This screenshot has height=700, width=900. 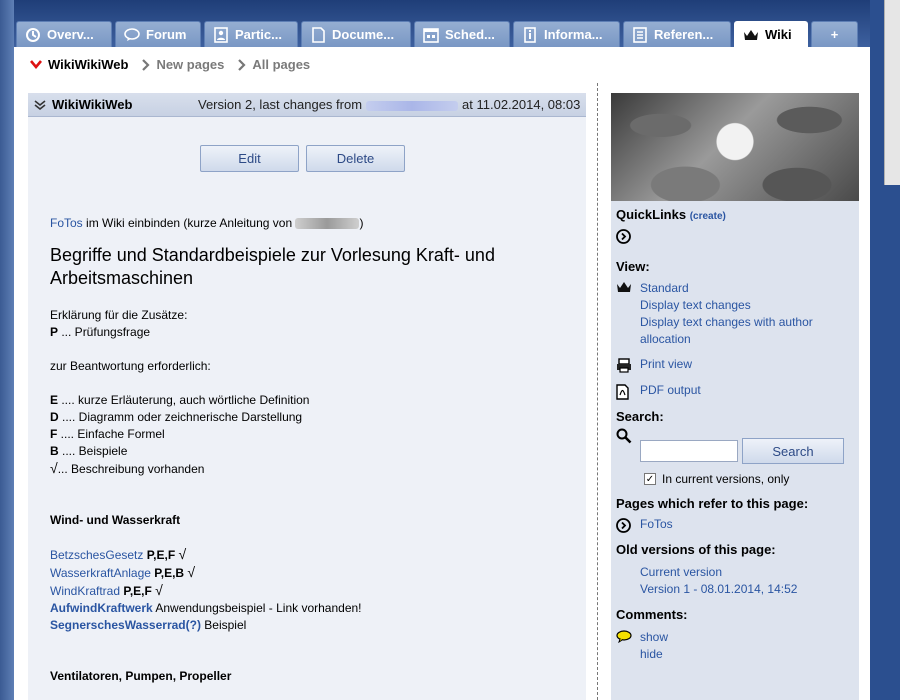 I want to click on show-comments-link: show, so click(x=654, y=637).